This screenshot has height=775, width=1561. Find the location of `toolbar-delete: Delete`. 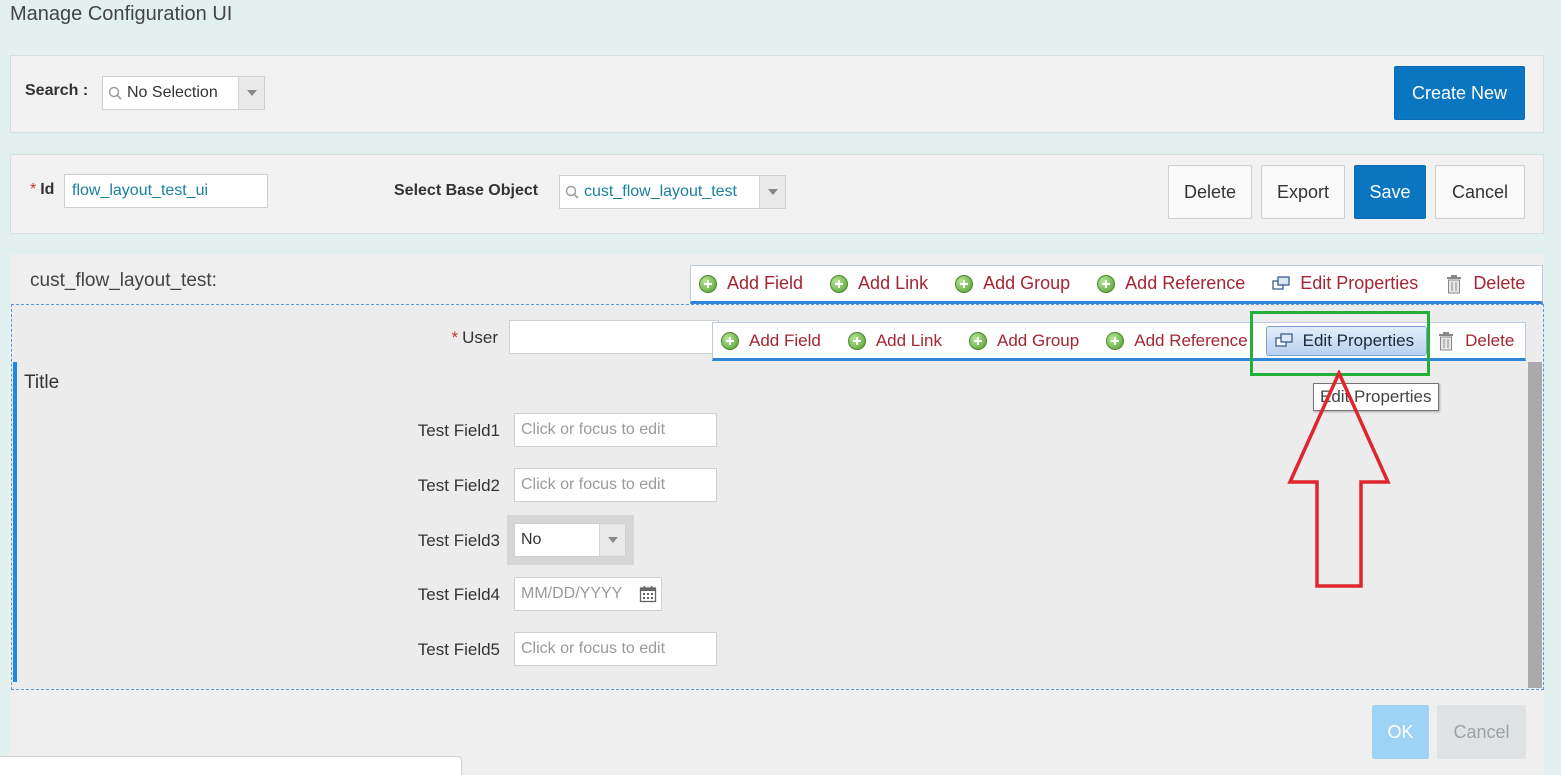

toolbar-delete: Delete is located at coordinates (1485, 283).